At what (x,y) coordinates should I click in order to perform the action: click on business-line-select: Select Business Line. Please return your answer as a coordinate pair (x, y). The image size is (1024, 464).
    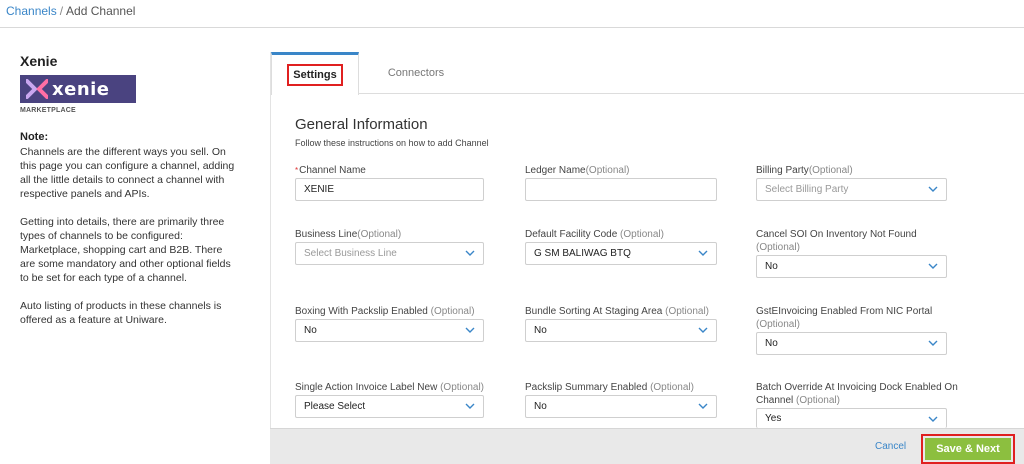
    Looking at the image, I should click on (389, 253).